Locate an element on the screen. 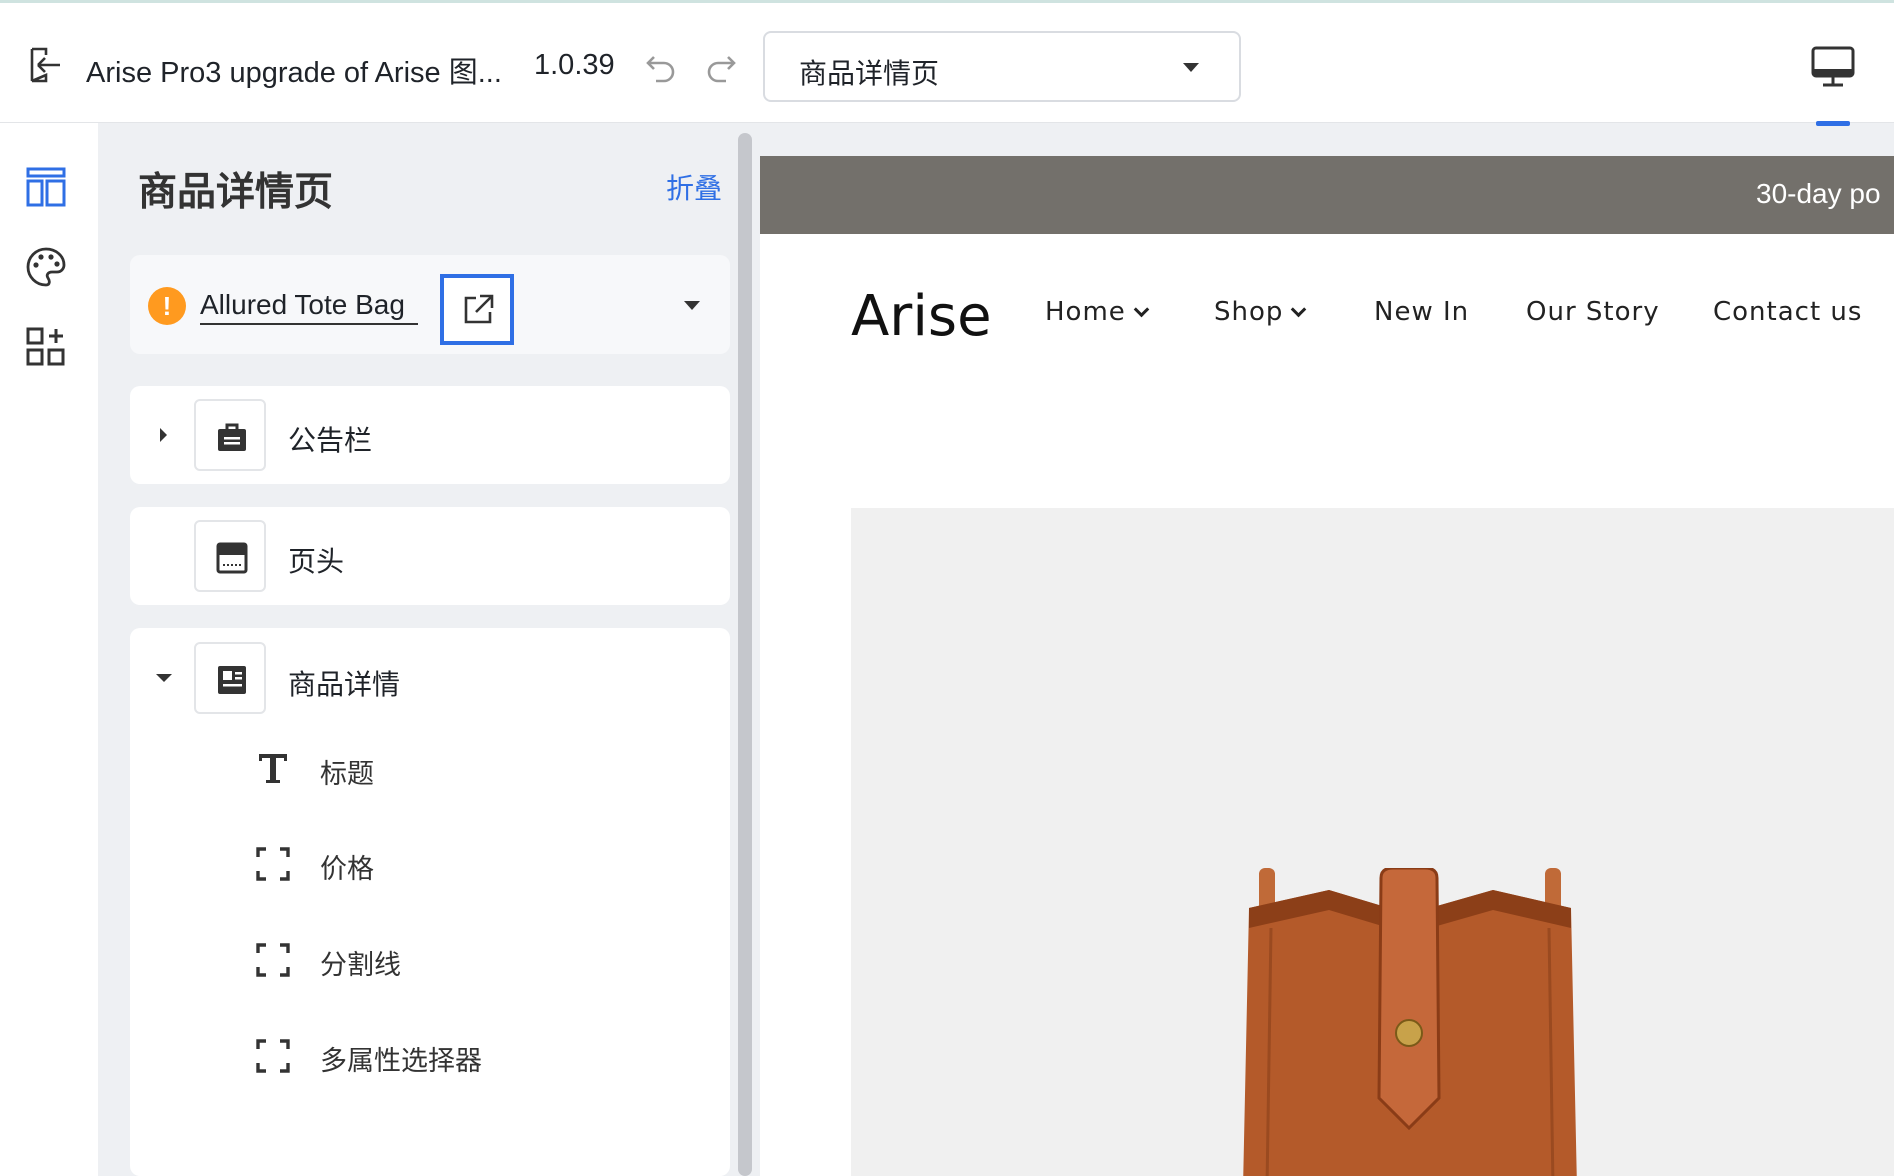 Image resolution: width=1894 pixels, height=1176 pixels. nav-label: Our Story is located at coordinates (1593, 312).